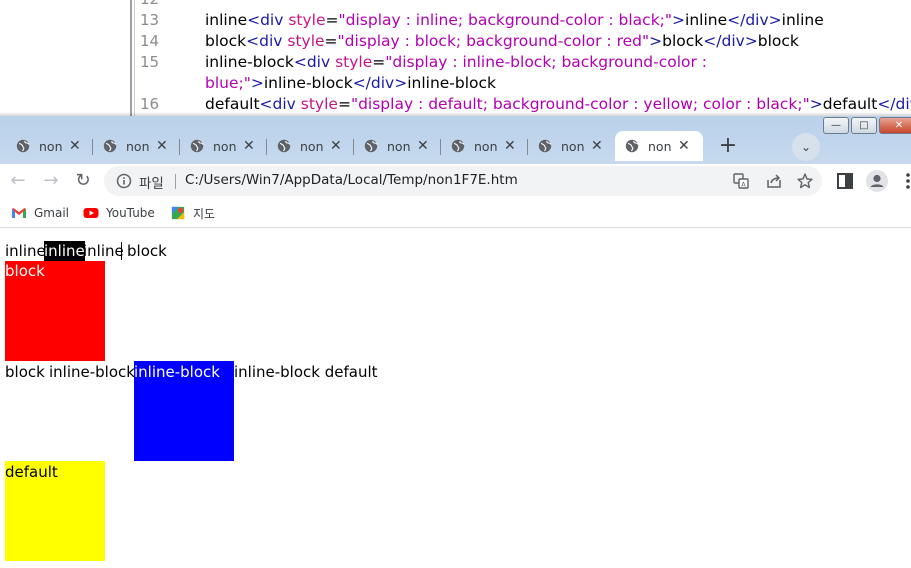 This screenshot has height=568, width=911. What do you see at coordinates (55, 311) in the screenshot?
I see `block-red-div: block` at bounding box center [55, 311].